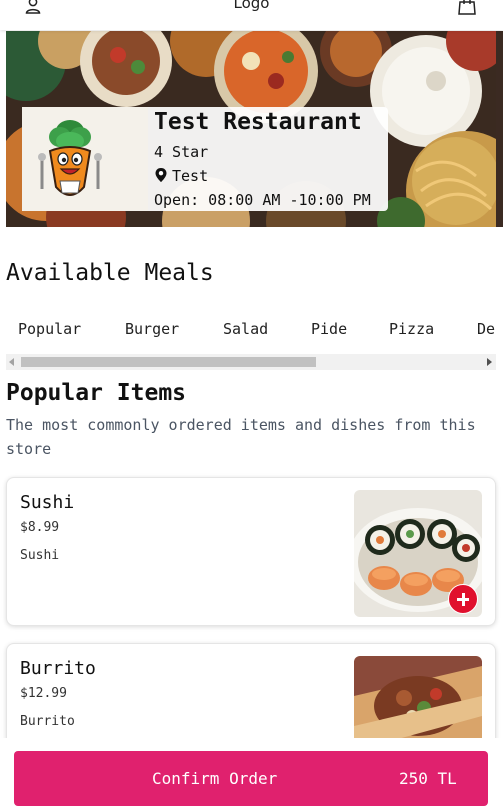  What do you see at coordinates (110, 273) in the screenshot?
I see `available-meals-title: Available Meals` at bounding box center [110, 273].